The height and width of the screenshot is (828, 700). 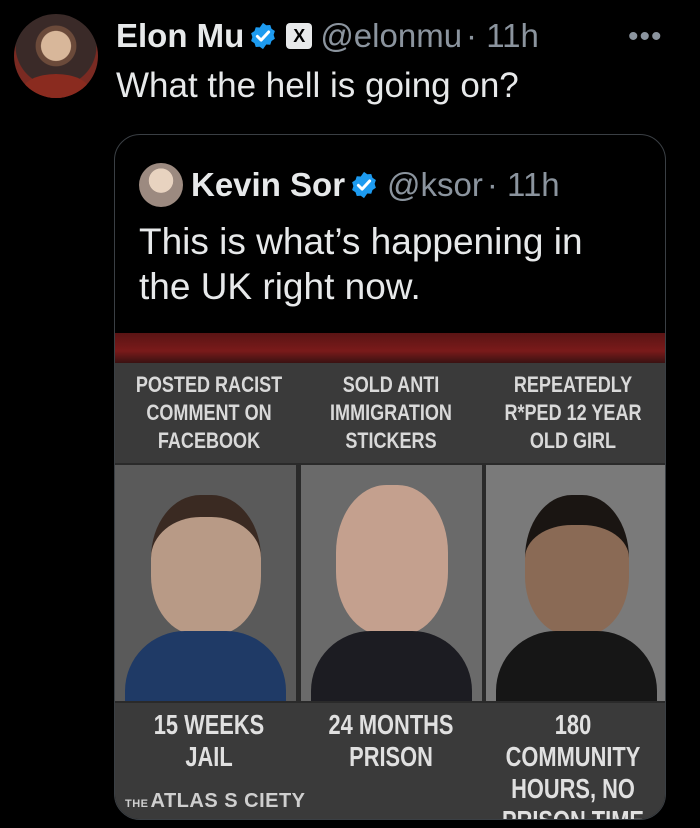 I want to click on offense-caption: POSTED RACIST COMMENT ON FACEBOOK, so click(x=209, y=412).